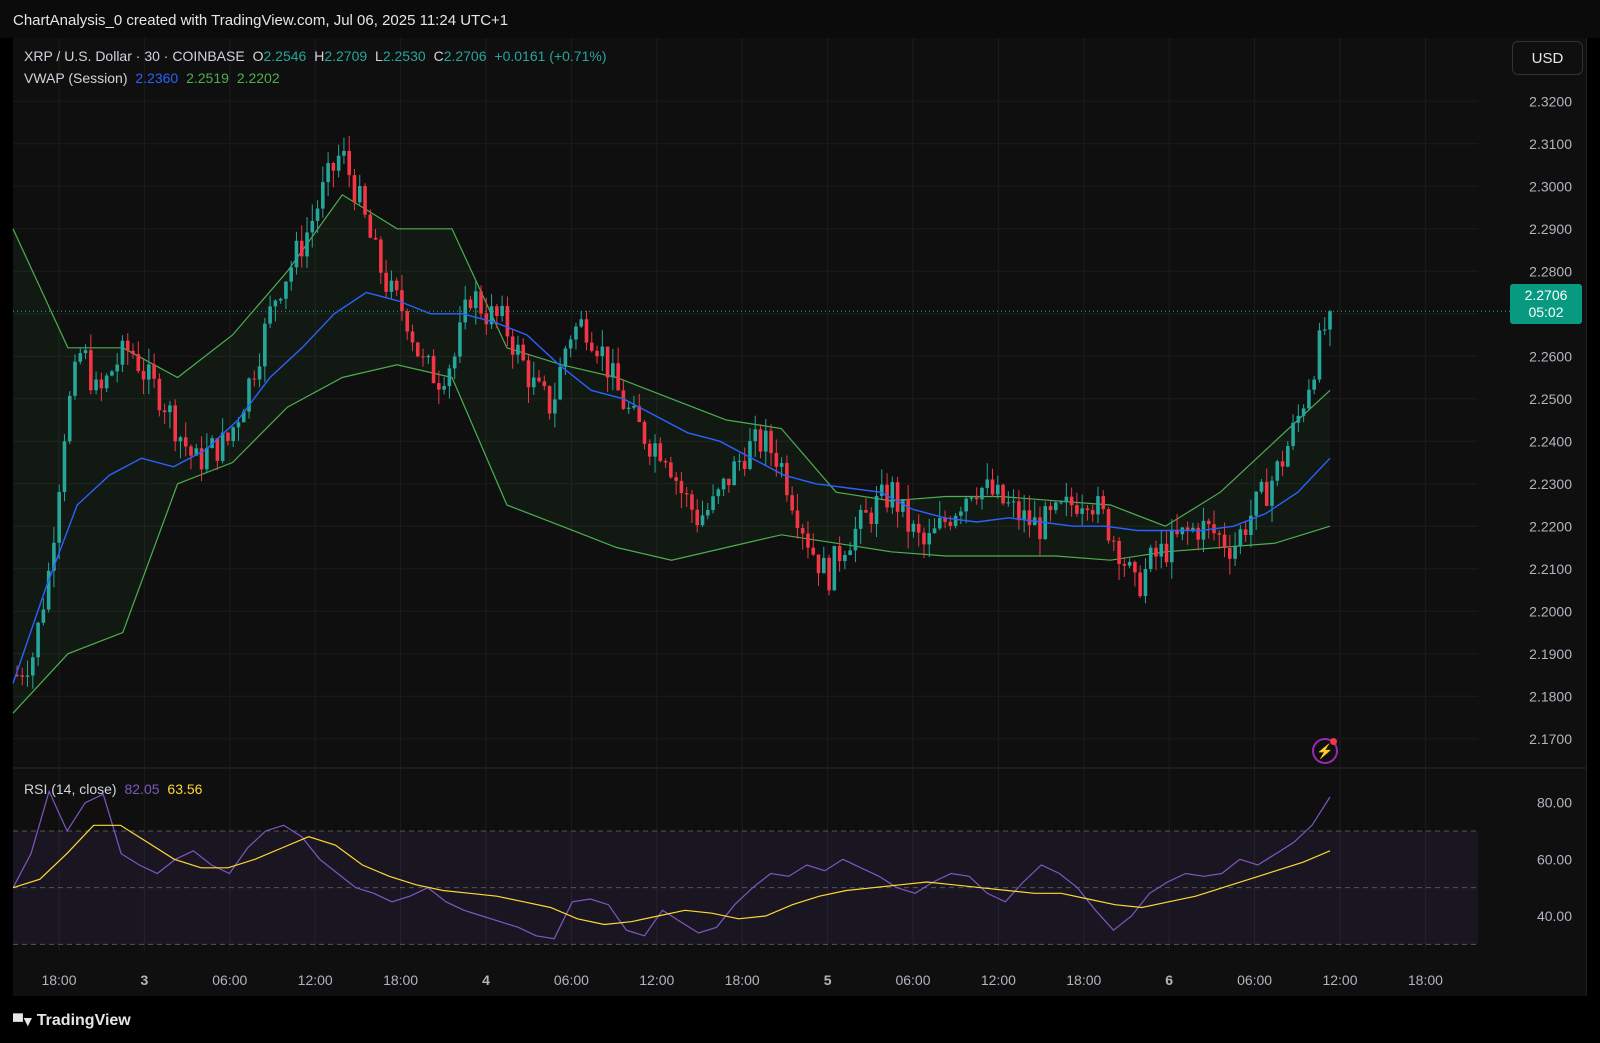  I want to click on time-tick-label: 5, so click(828, 980).